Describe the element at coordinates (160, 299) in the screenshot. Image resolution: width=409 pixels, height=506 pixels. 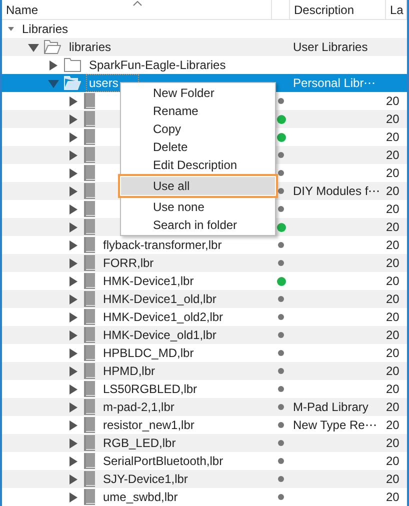
I see `tree-item-label: HMK-Device1_old,lbr` at that location.